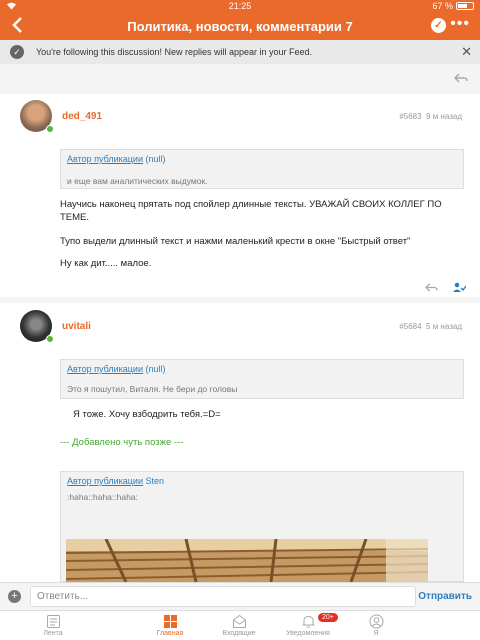  Describe the element at coordinates (444, 326) in the screenshot. I see `comment-time: 5 м назад` at that location.